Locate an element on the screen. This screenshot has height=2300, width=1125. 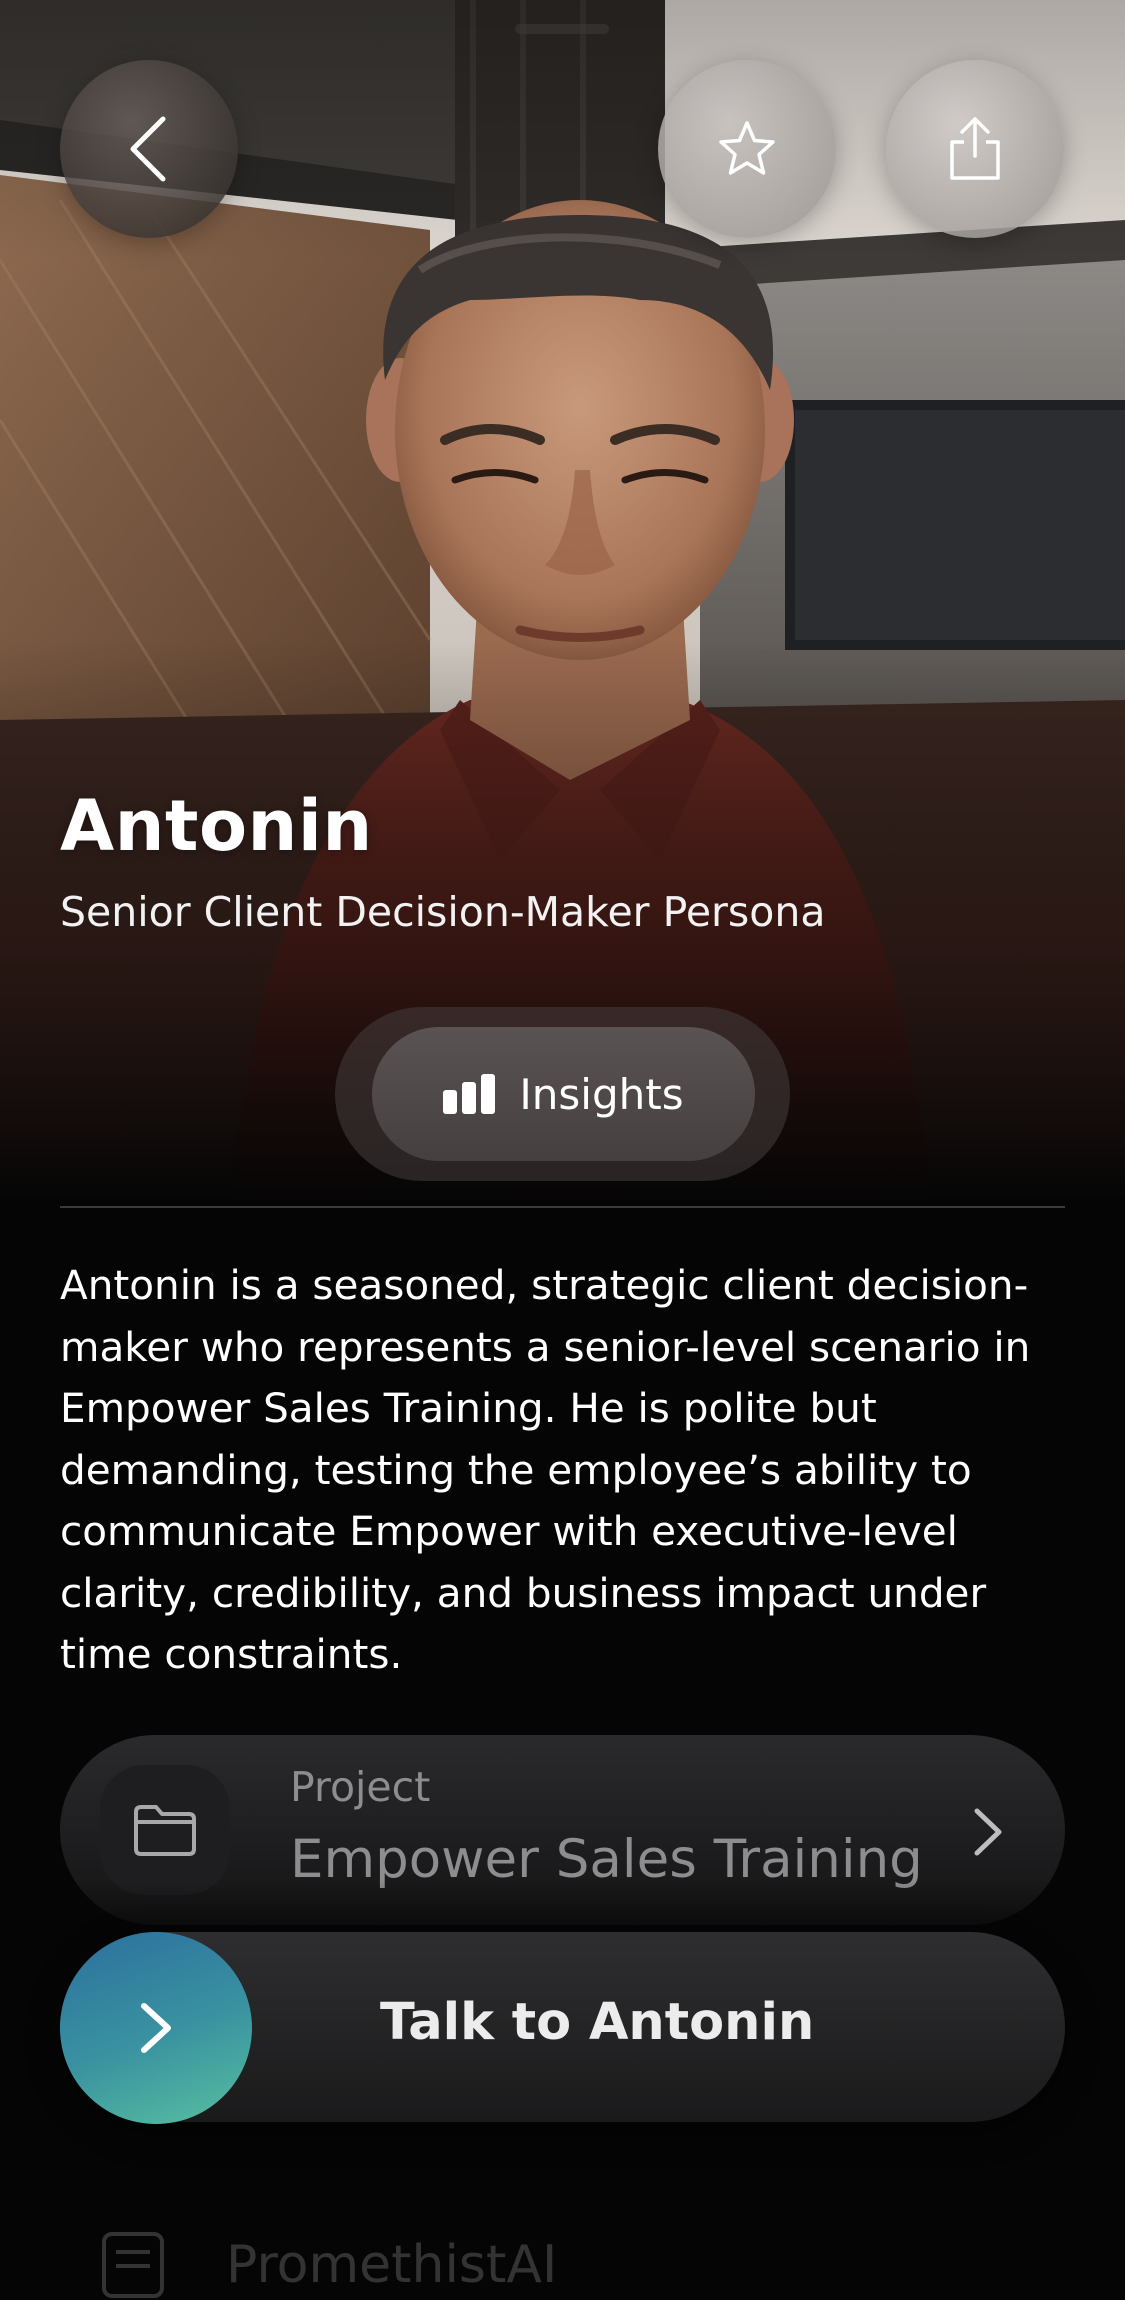
project-icon-container is located at coordinates (165, 1830).